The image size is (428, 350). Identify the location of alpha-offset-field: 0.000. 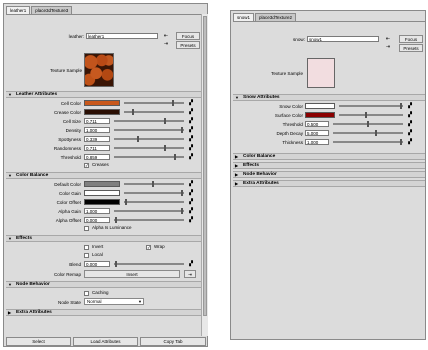
(97, 220).